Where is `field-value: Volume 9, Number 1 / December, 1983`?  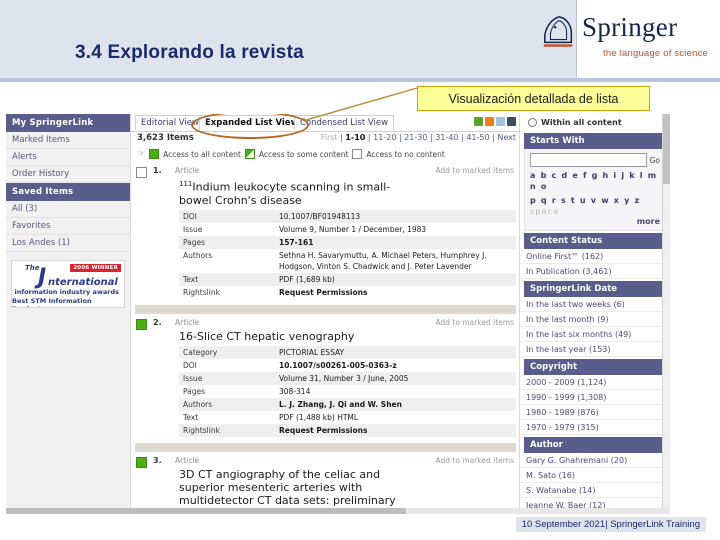
field-value: Volume 9, Number 1 / December, 1983 is located at coordinates (395, 229).